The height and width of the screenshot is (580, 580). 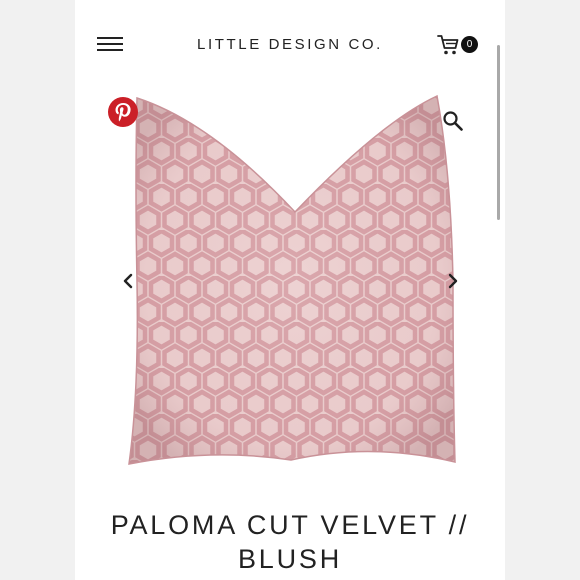 What do you see at coordinates (453, 281) in the screenshot?
I see `chevron-right-icon` at bounding box center [453, 281].